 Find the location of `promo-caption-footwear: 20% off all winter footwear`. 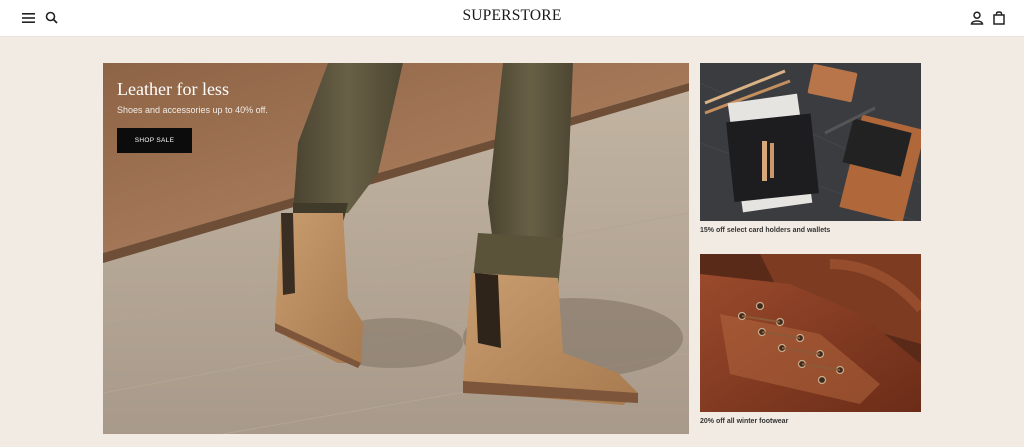

promo-caption-footwear: 20% off all winter footwear is located at coordinates (810, 421).